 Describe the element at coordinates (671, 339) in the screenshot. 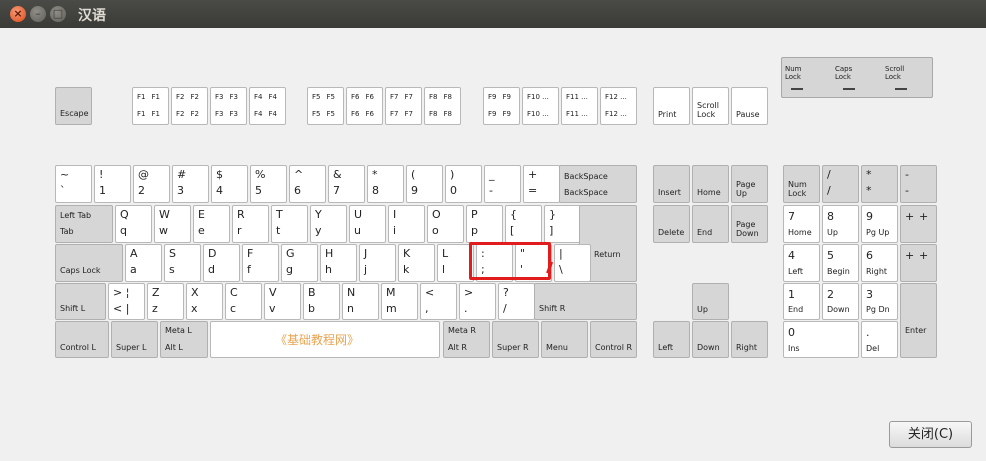

I see `key-left-arrow: Left` at that location.